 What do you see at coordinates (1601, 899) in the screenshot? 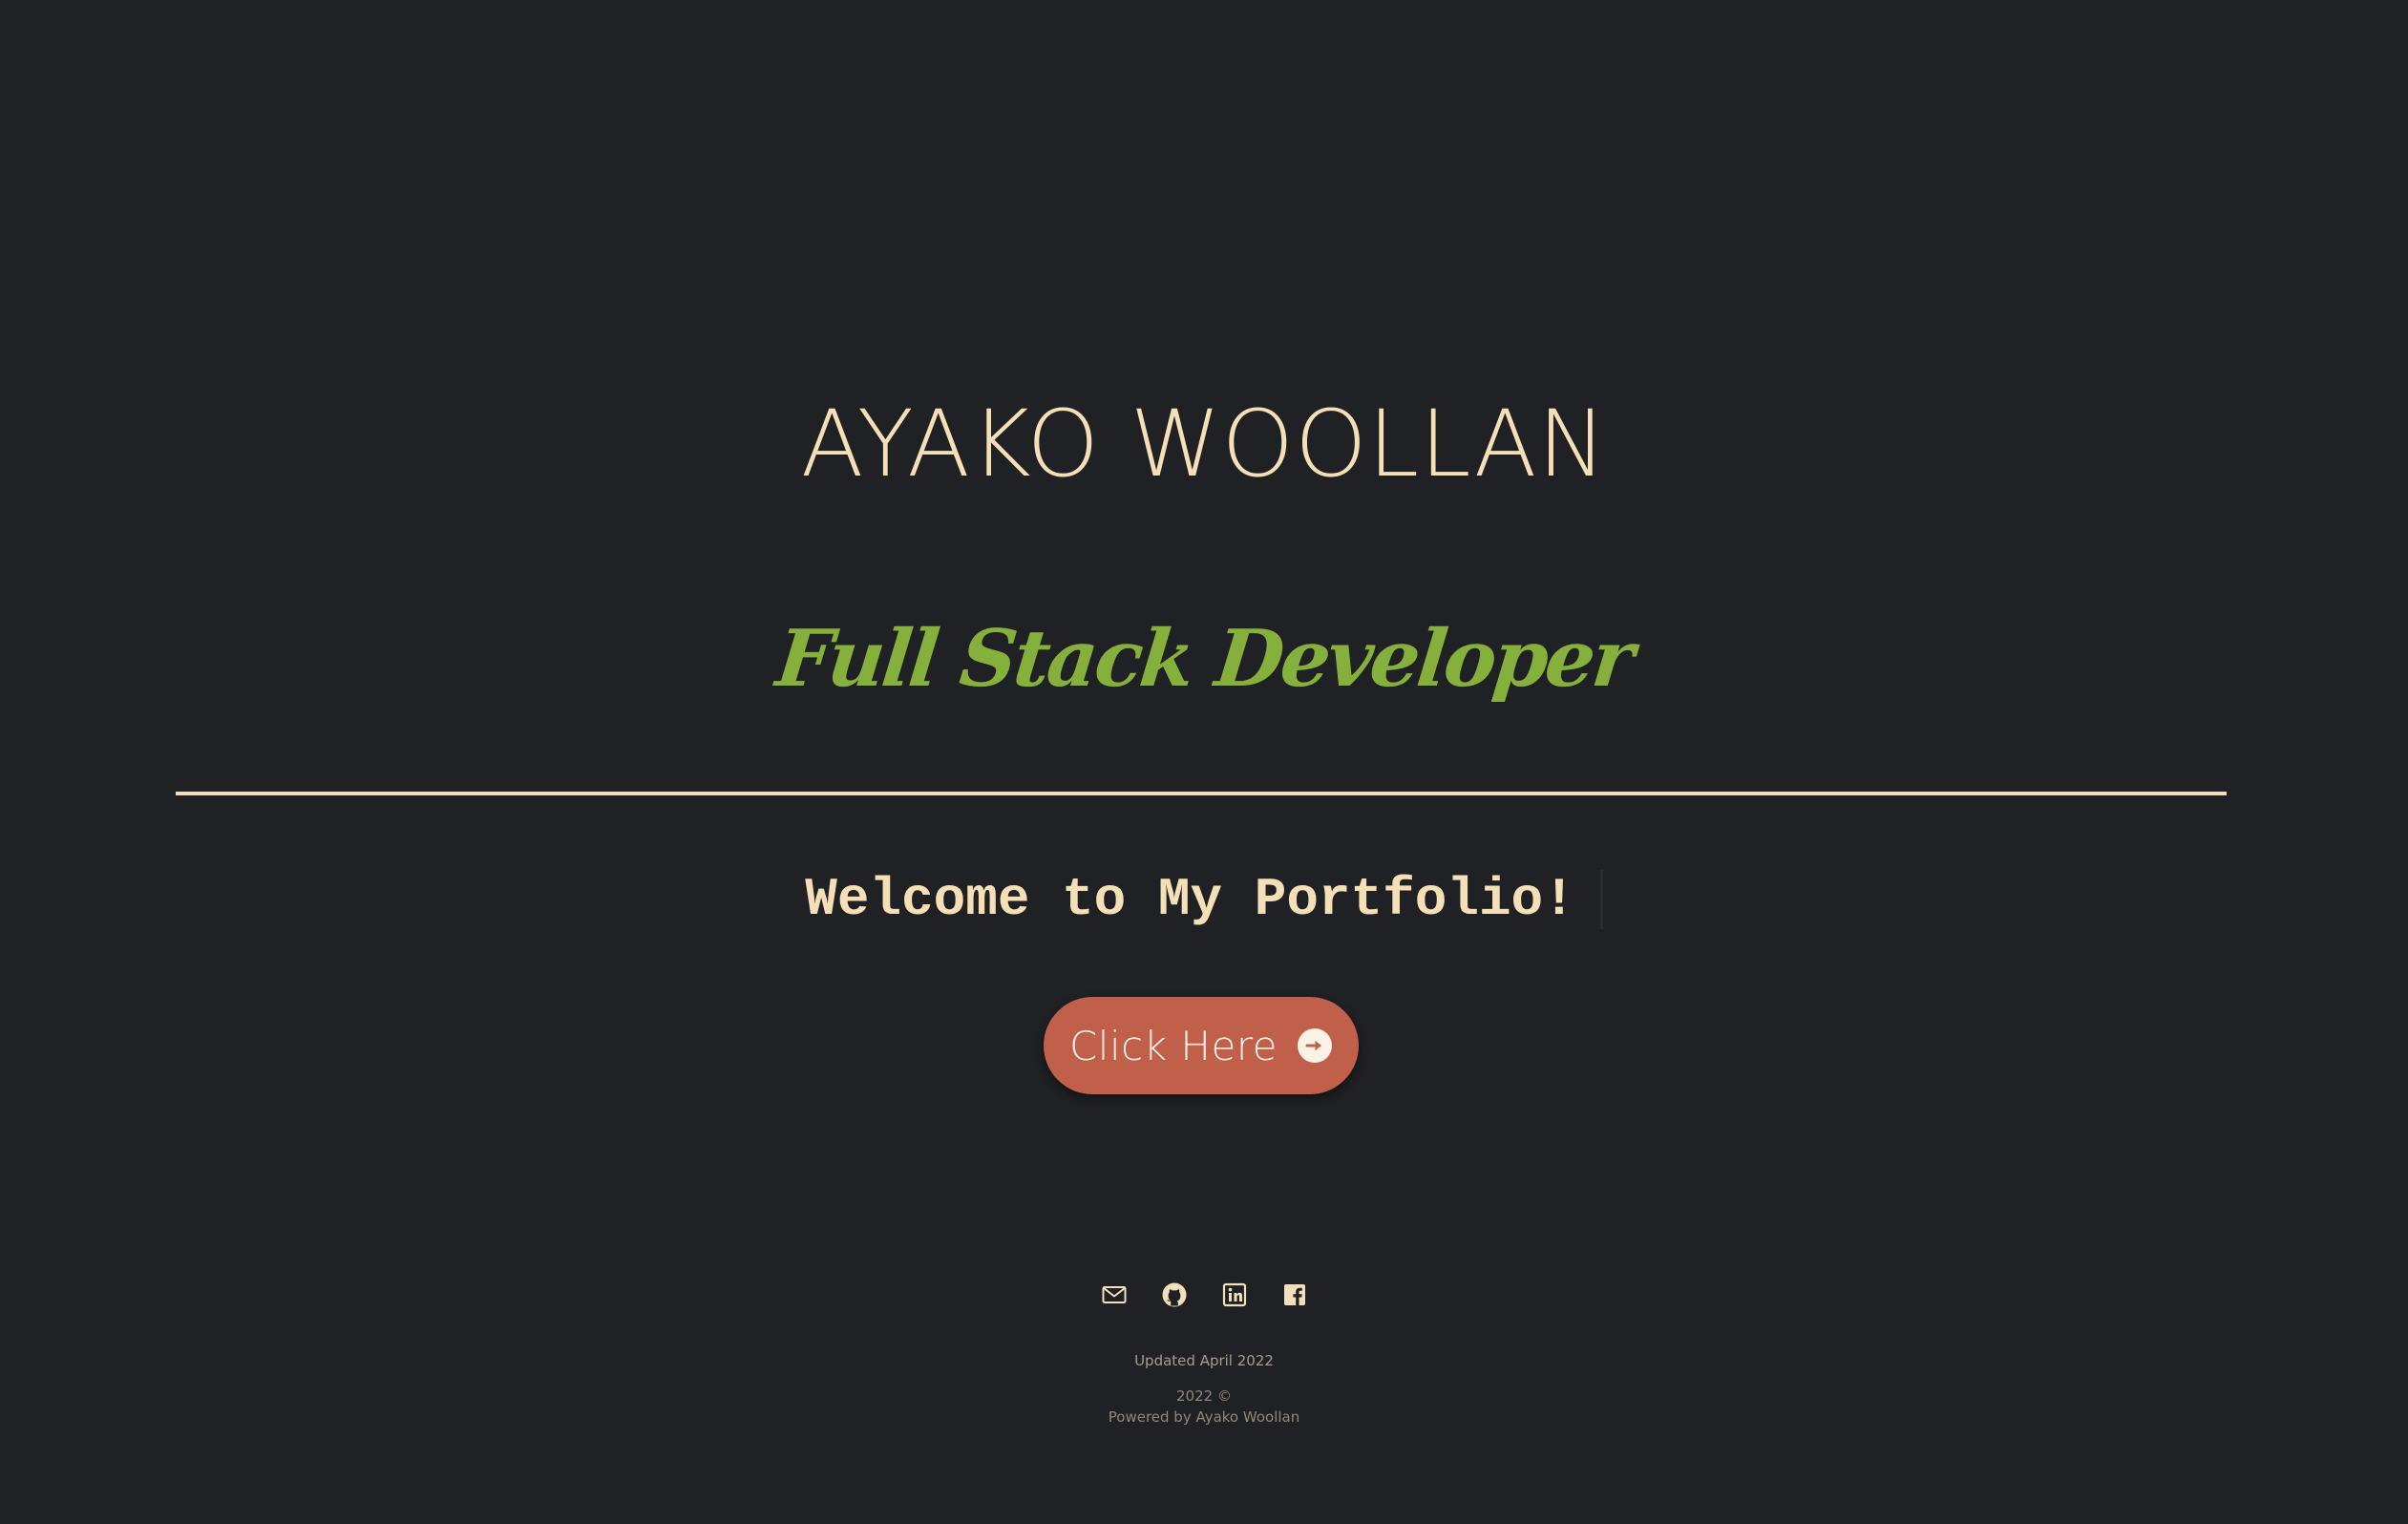
I see `typing-cursor` at bounding box center [1601, 899].